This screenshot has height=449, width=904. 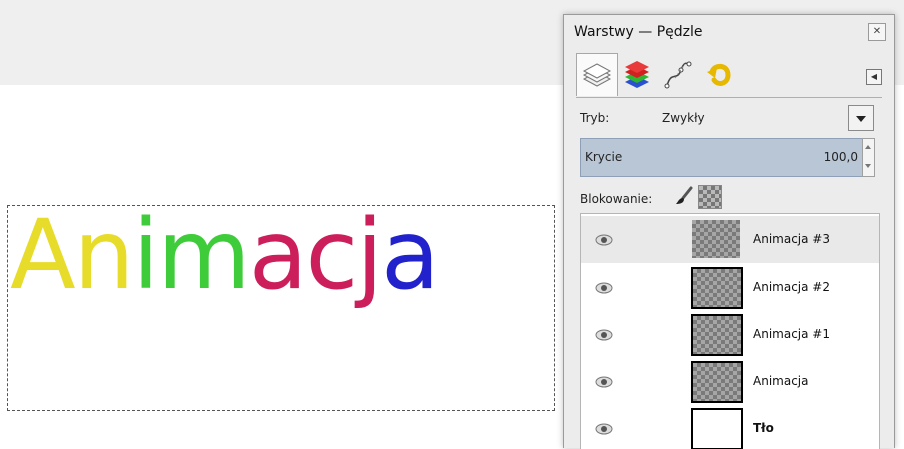 What do you see at coordinates (781, 381) in the screenshot?
I see `layer-name: Animacja` at bounding box center [781, 381].